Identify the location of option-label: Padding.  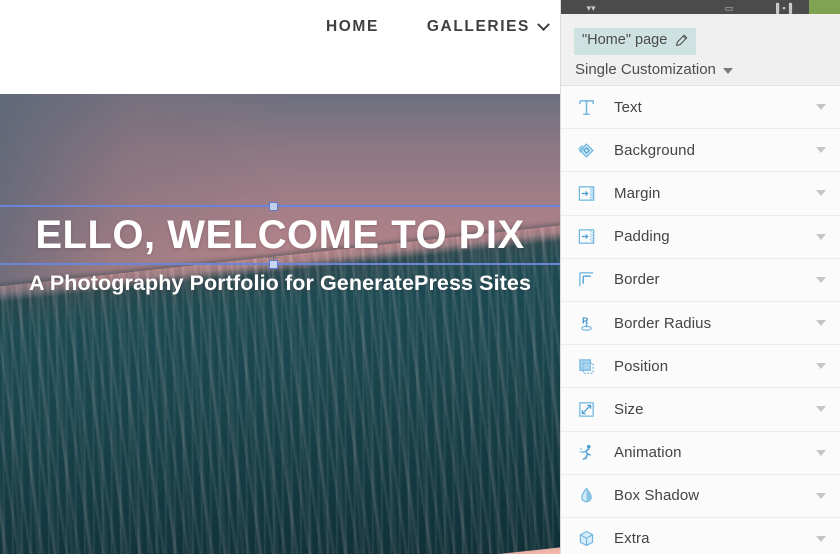
(642, 237).